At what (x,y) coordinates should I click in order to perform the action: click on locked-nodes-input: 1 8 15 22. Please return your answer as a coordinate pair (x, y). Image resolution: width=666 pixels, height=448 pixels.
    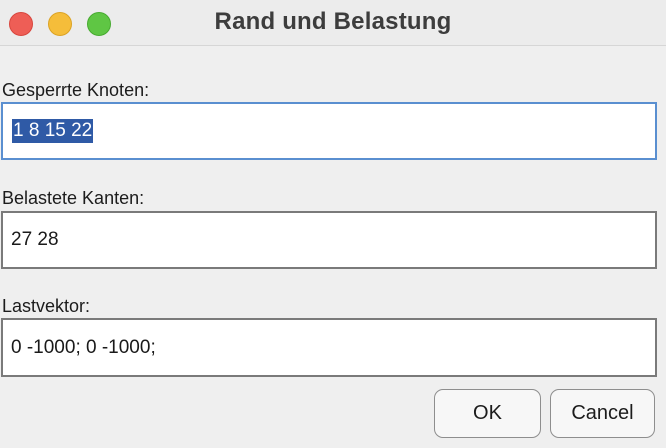
    Looking at the image, I should click on (329, 131).